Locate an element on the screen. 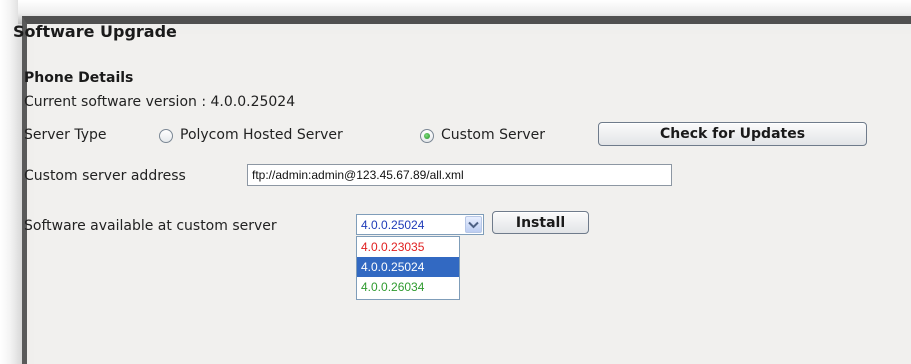  radio-custom-server is located at coordinates (427, 136).